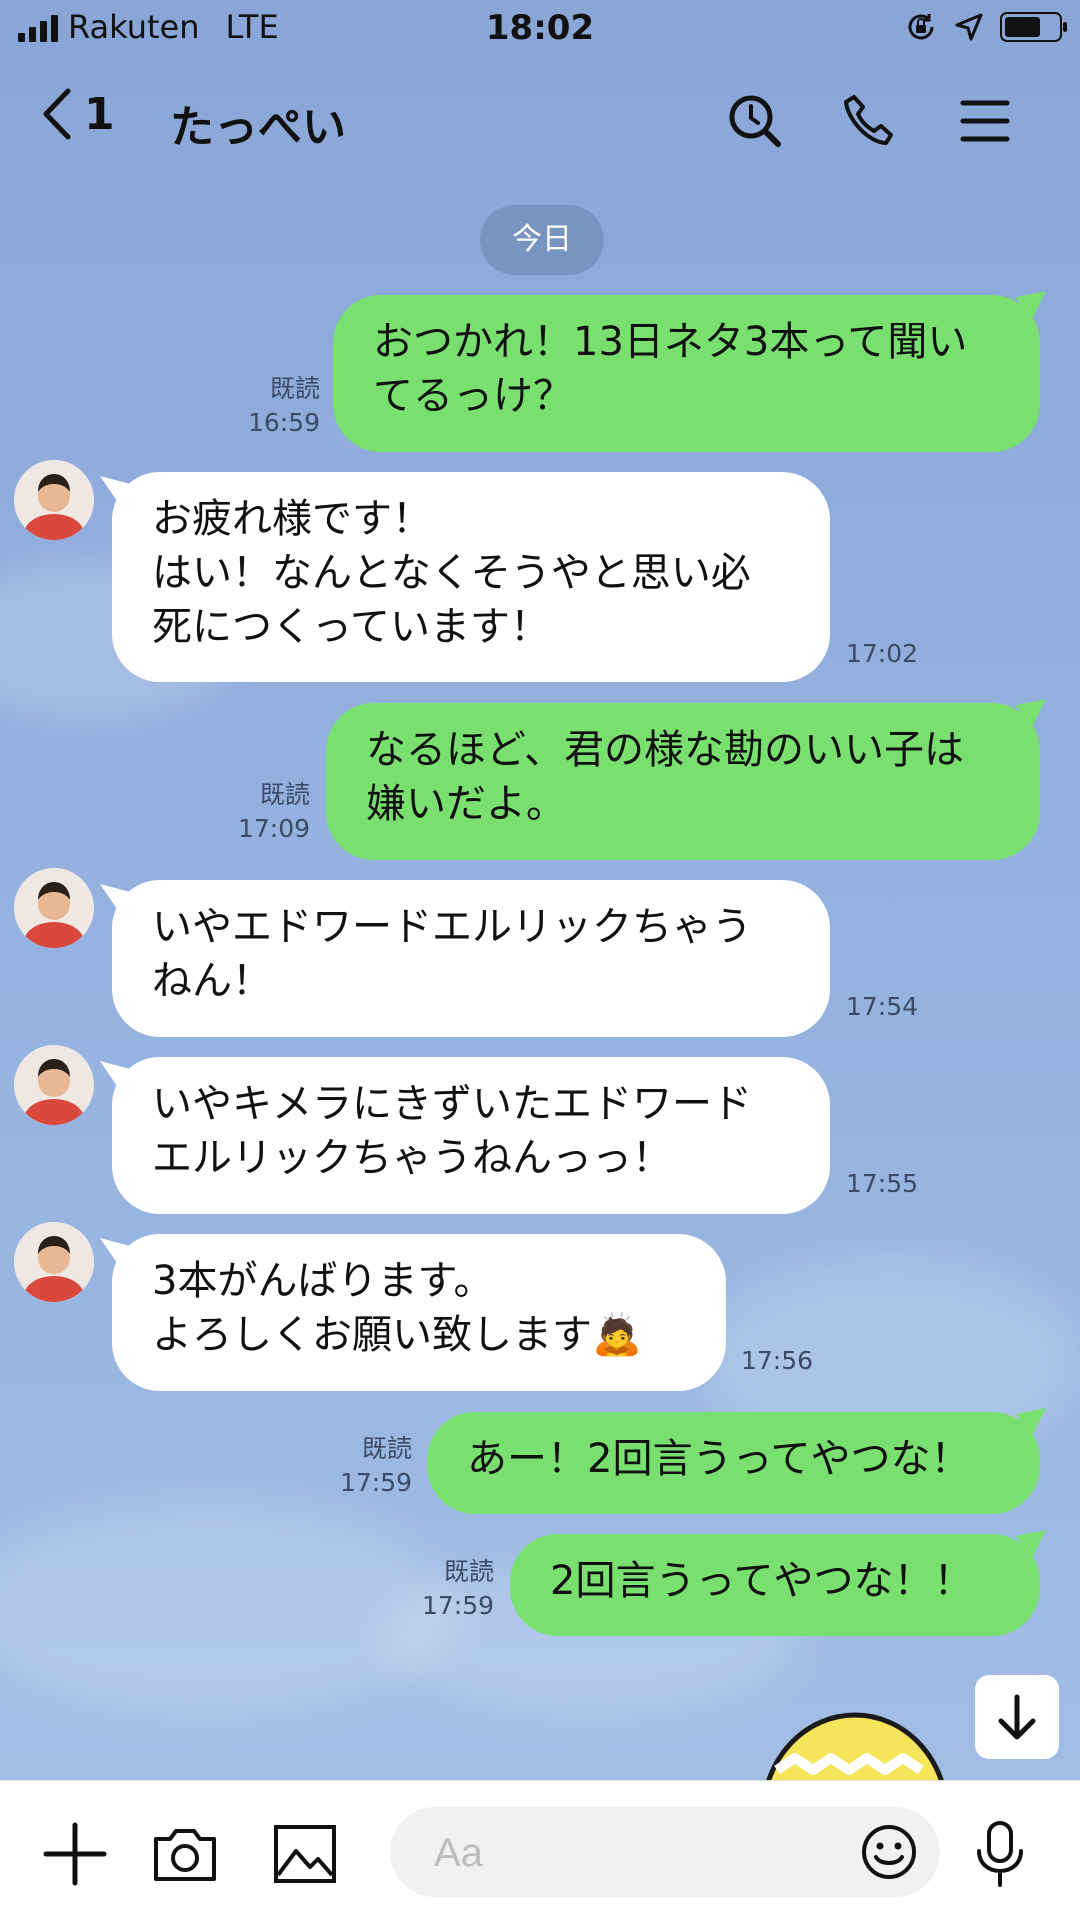  Describe the element at coordinates (683, 781) in the screenshot. I see `message-bubble-outgoing: なるほど、君の様な勘のいい子は 嫌いだよ。` at that location.